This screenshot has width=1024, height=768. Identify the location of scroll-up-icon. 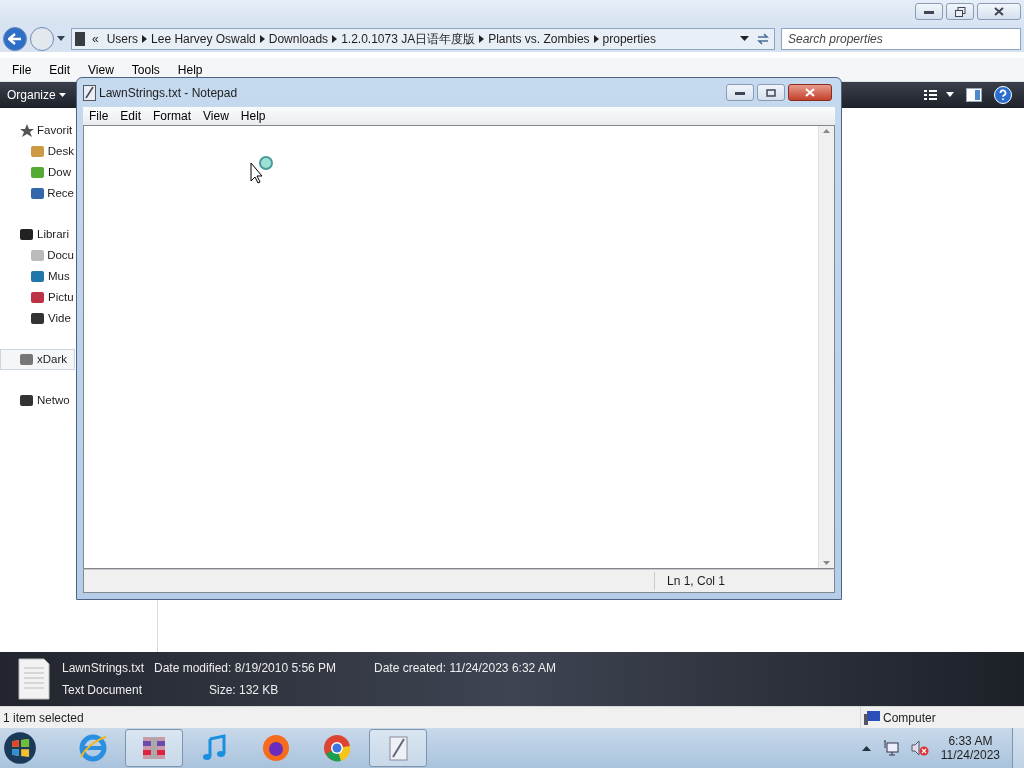
(826, 131).